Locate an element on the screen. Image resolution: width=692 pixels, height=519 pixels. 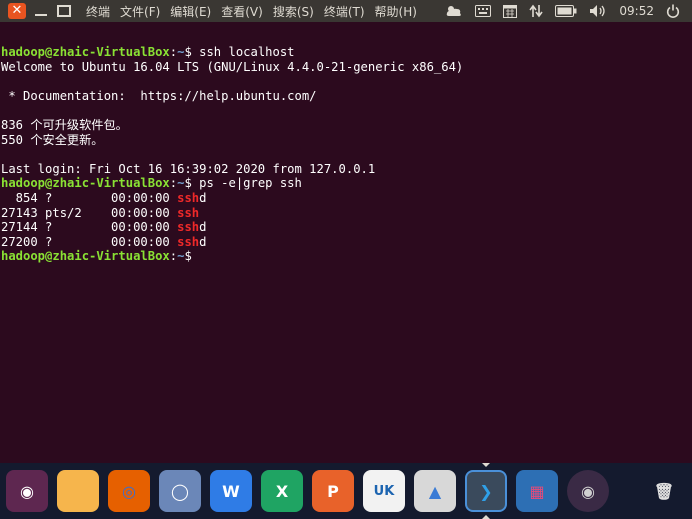
menu-bar: 终端 文件(F) 编辑(E) 查看(V) 搜索(S) 终端(T) 帮助(H) is located at coordinates (251, 11).